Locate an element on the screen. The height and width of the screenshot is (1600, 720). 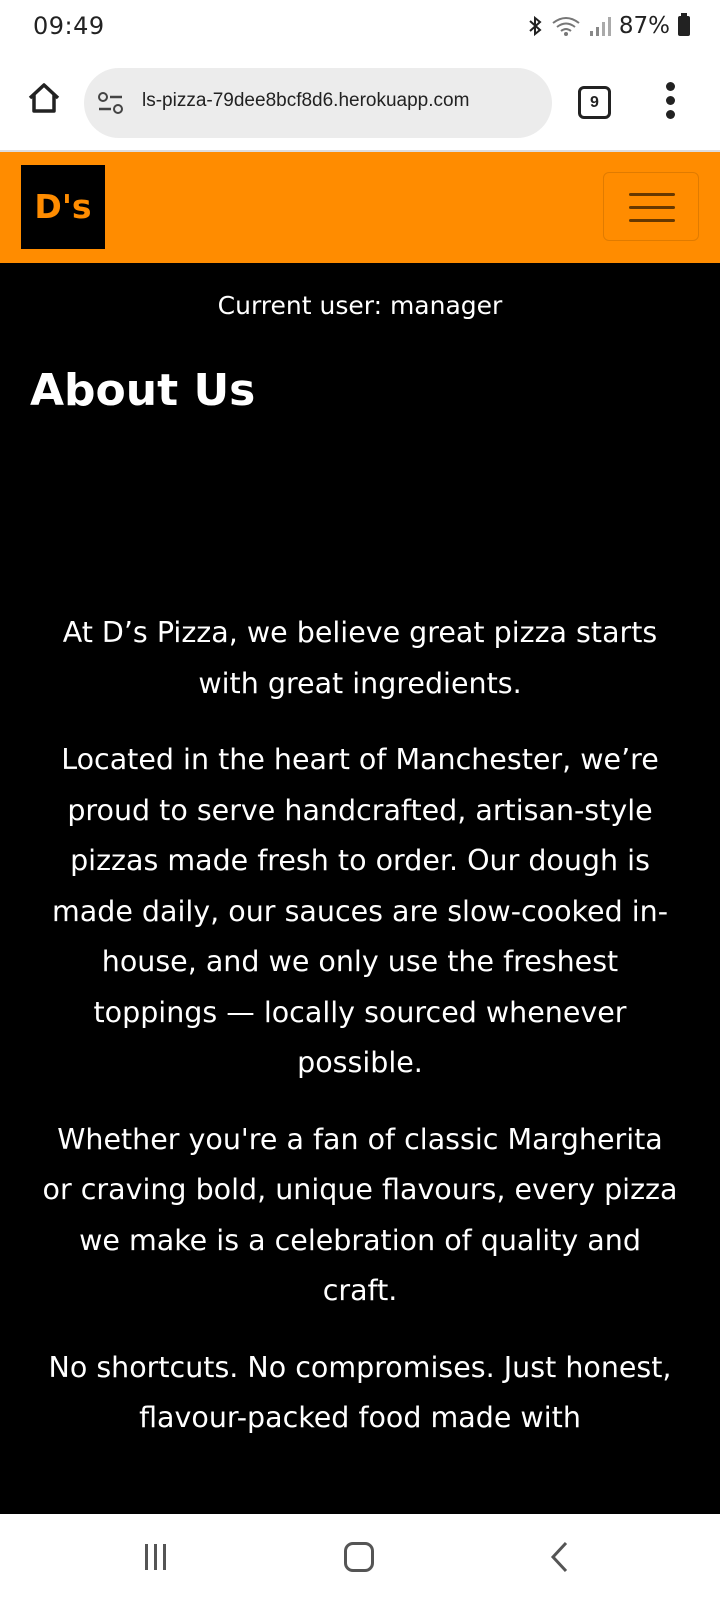
battery-icon is located at coordinates (684, 24).